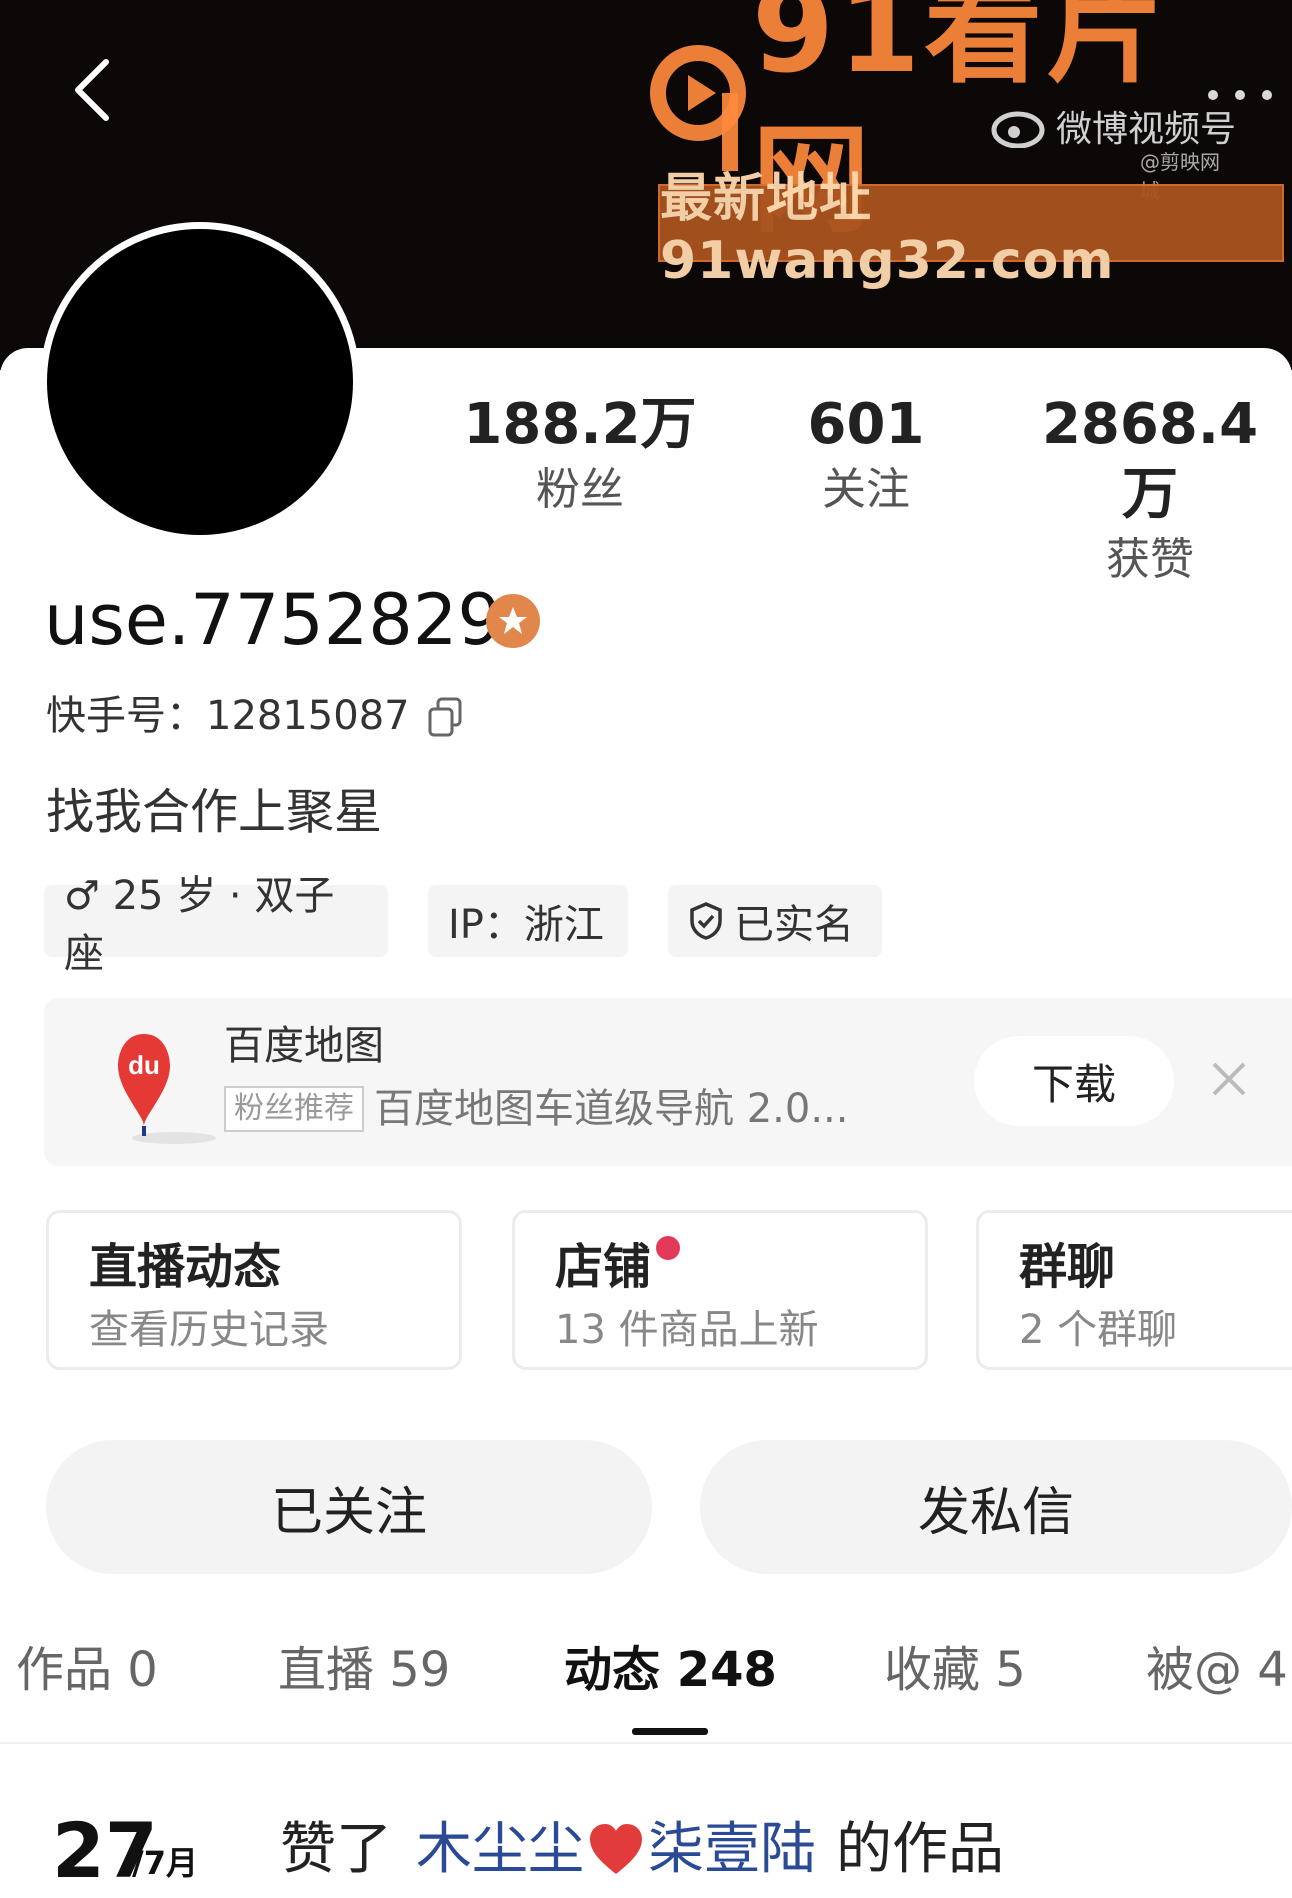  Describe the element at coordinates (887, 229) in the screenshot. I see `watermark-url: 最新地址91wang32.com` at that location.